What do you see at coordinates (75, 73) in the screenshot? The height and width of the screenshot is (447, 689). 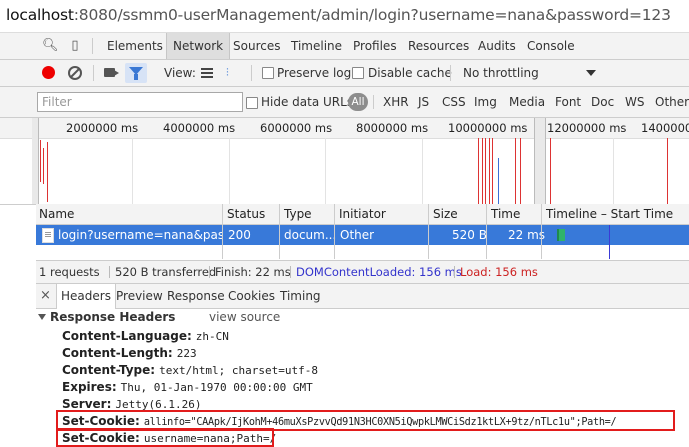 I see `clear-icon` at bounding box center [75, 73].